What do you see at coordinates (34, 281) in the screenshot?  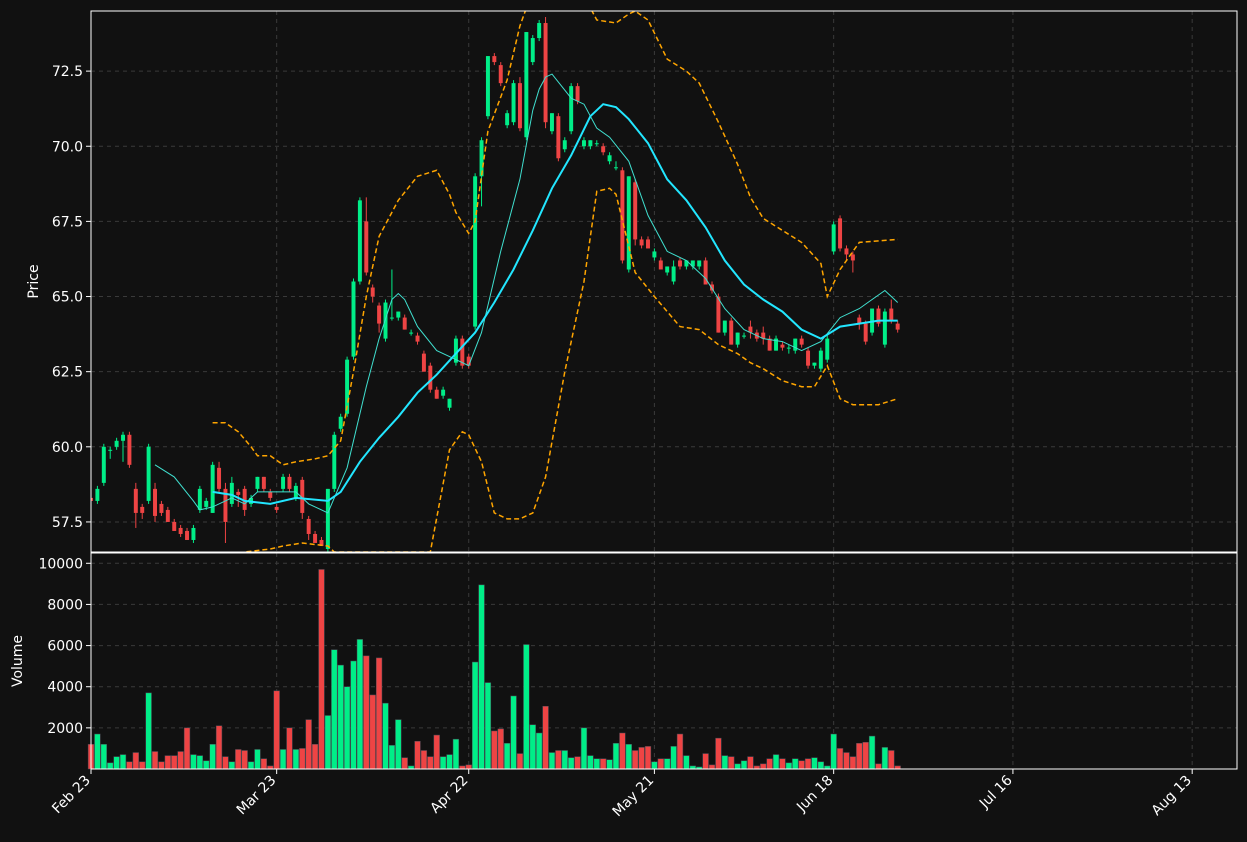 I see `price-axis-label: Price` at bounding box center [34, 281].